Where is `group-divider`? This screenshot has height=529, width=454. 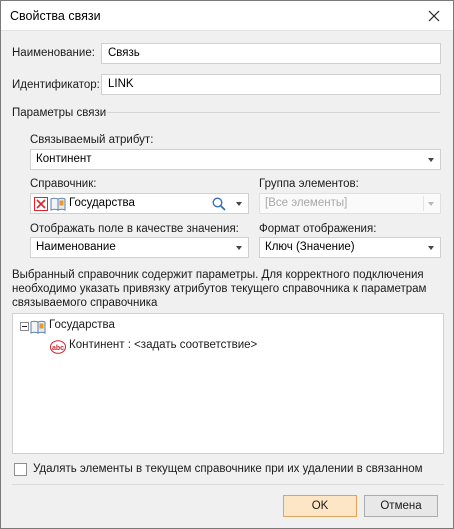
group-divider is located at coordinates (273, 112).